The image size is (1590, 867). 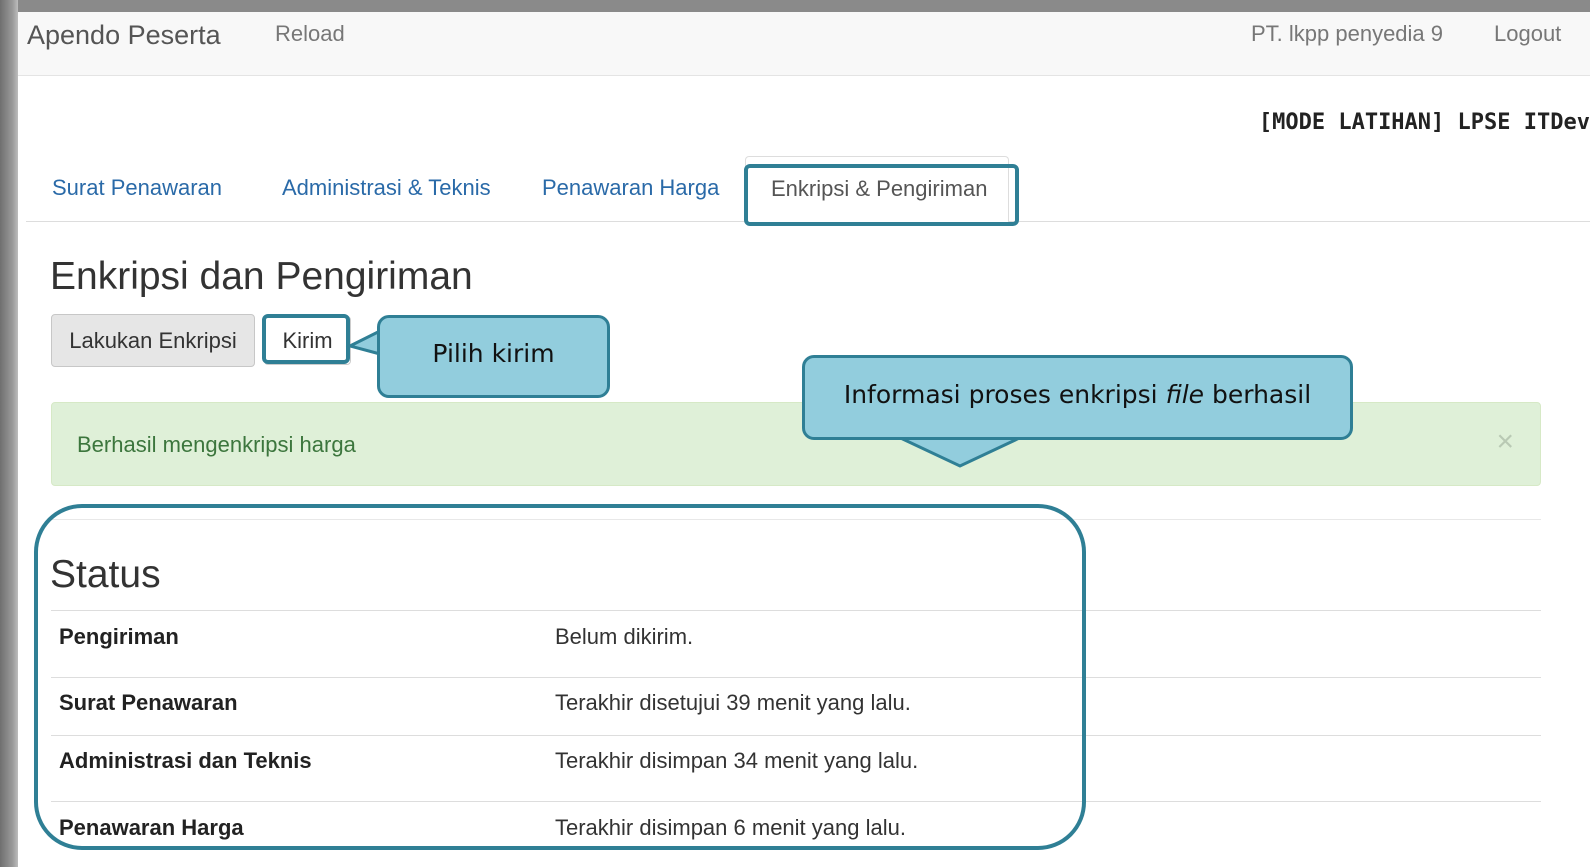 What do you see at coordinates (630, 188) in the screenshot?
I see `tab-penawaran-harga: Penawaran Harga` at bounding box center [630, 188].